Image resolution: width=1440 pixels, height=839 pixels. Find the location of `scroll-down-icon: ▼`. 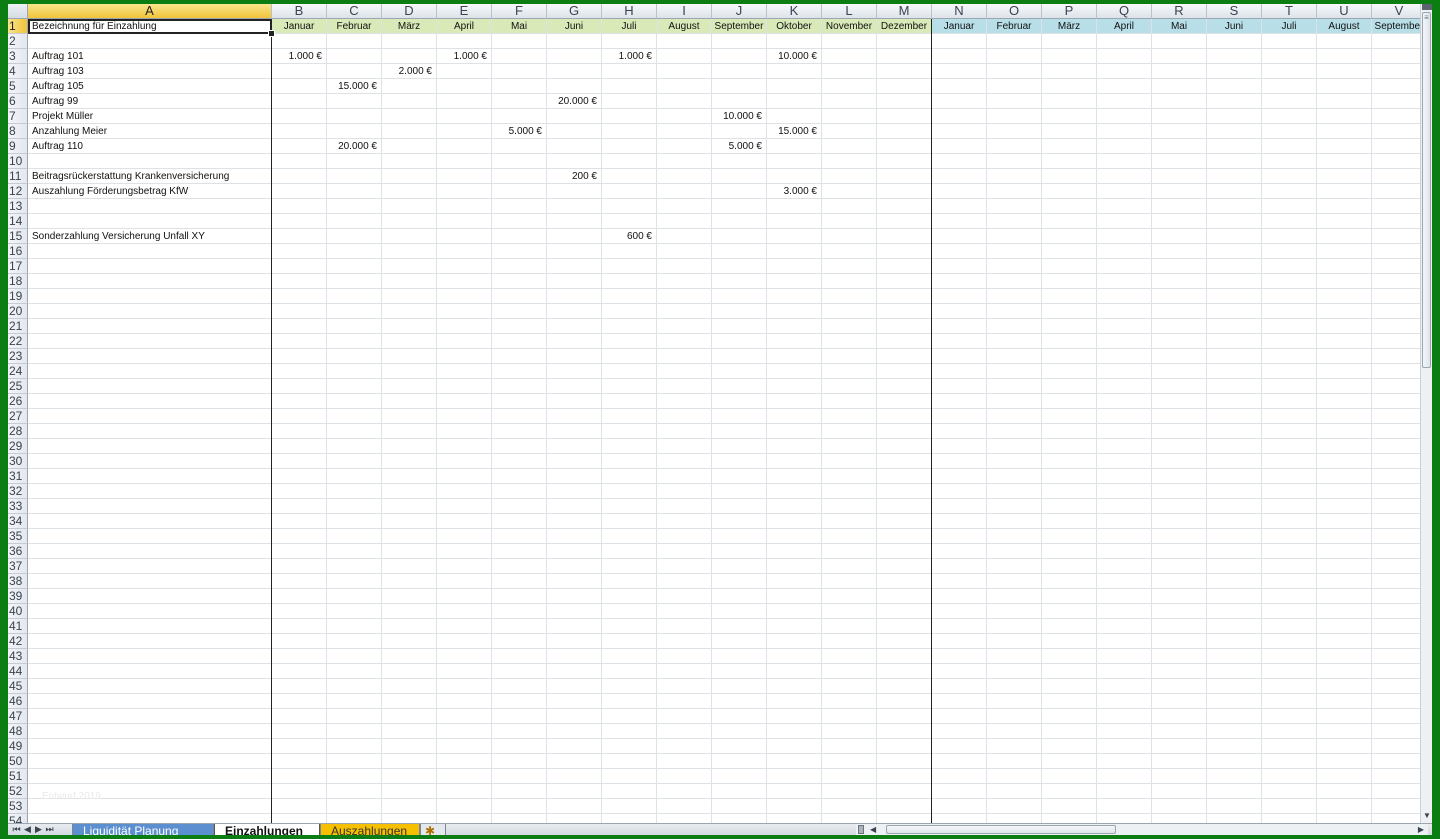

scroll-down-icon: ▼ is located at coordinates (1427, 816).